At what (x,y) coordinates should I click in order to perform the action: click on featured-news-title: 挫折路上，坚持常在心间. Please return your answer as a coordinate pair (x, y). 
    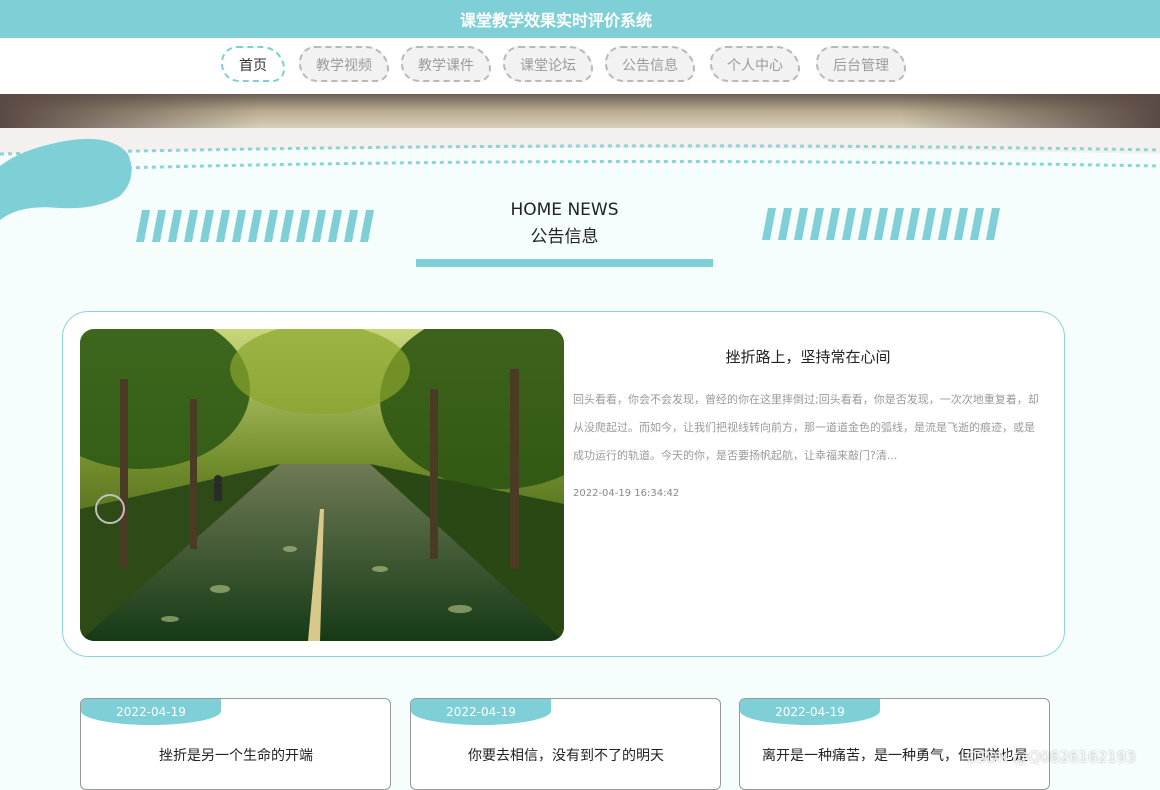
    Looking at the image, I should click on (808, 356).